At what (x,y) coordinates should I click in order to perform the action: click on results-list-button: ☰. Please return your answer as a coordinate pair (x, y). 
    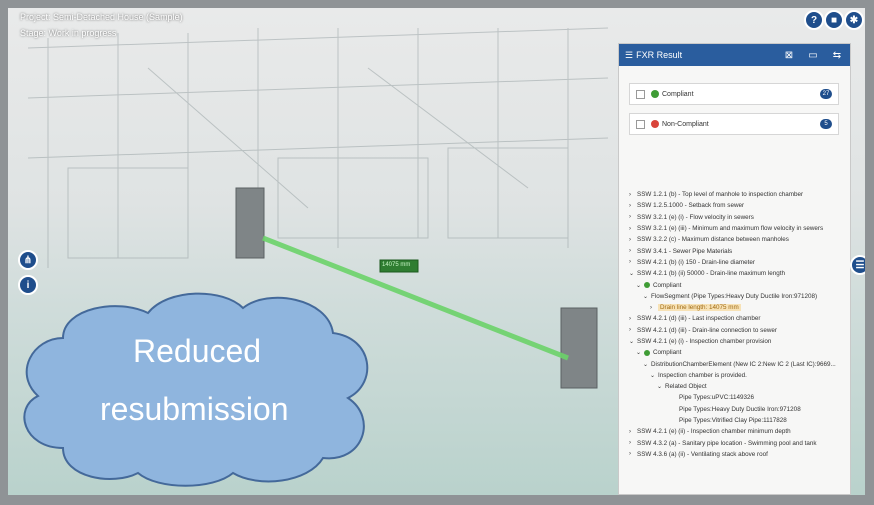
    Looking at the image, I should click on (857, 265).